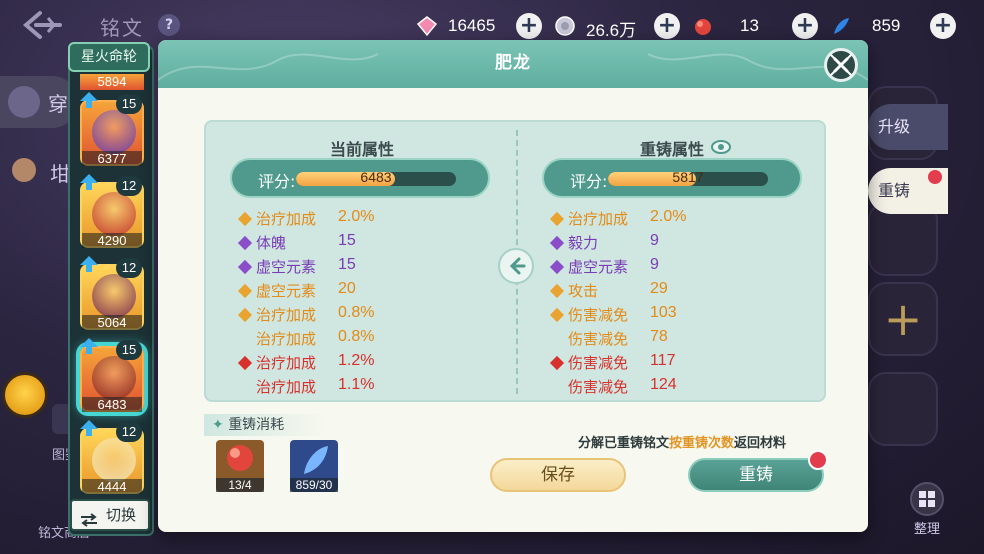  Describe the element at coordinates (472, 25) in the screenshot. I see `gem-count: 16465` at that location.